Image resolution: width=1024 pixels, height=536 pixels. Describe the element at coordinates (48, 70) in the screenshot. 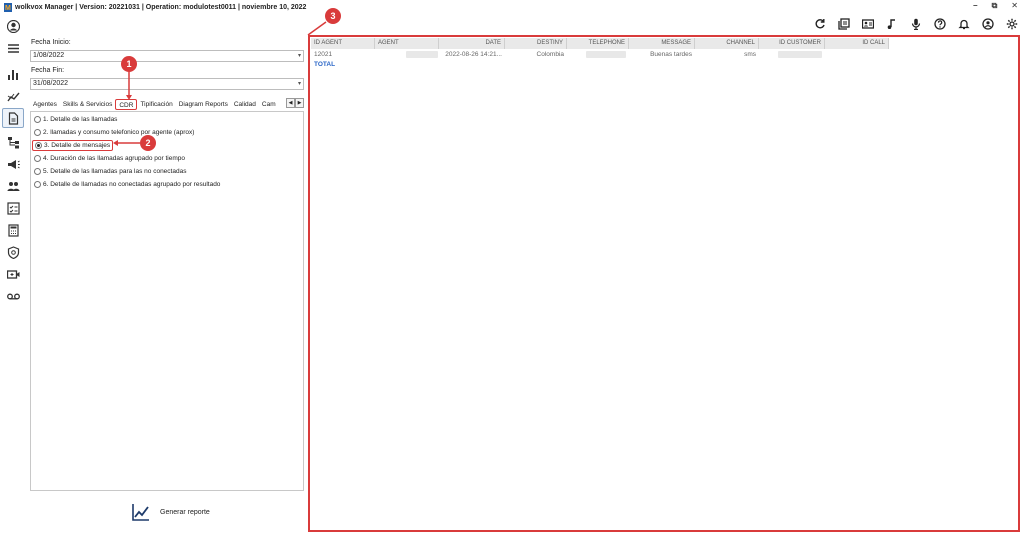

I see `end-date-label: Fecha Fin:` at that location.